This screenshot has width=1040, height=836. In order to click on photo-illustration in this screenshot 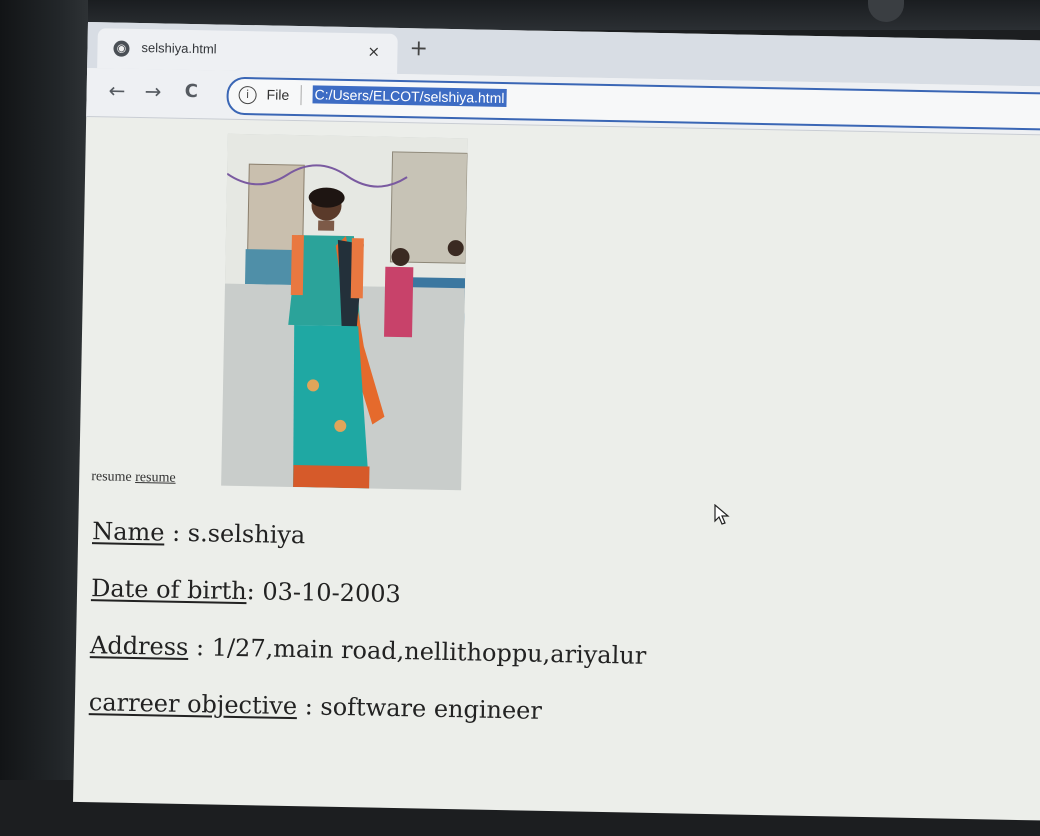, I will do `click(344, 312)`.